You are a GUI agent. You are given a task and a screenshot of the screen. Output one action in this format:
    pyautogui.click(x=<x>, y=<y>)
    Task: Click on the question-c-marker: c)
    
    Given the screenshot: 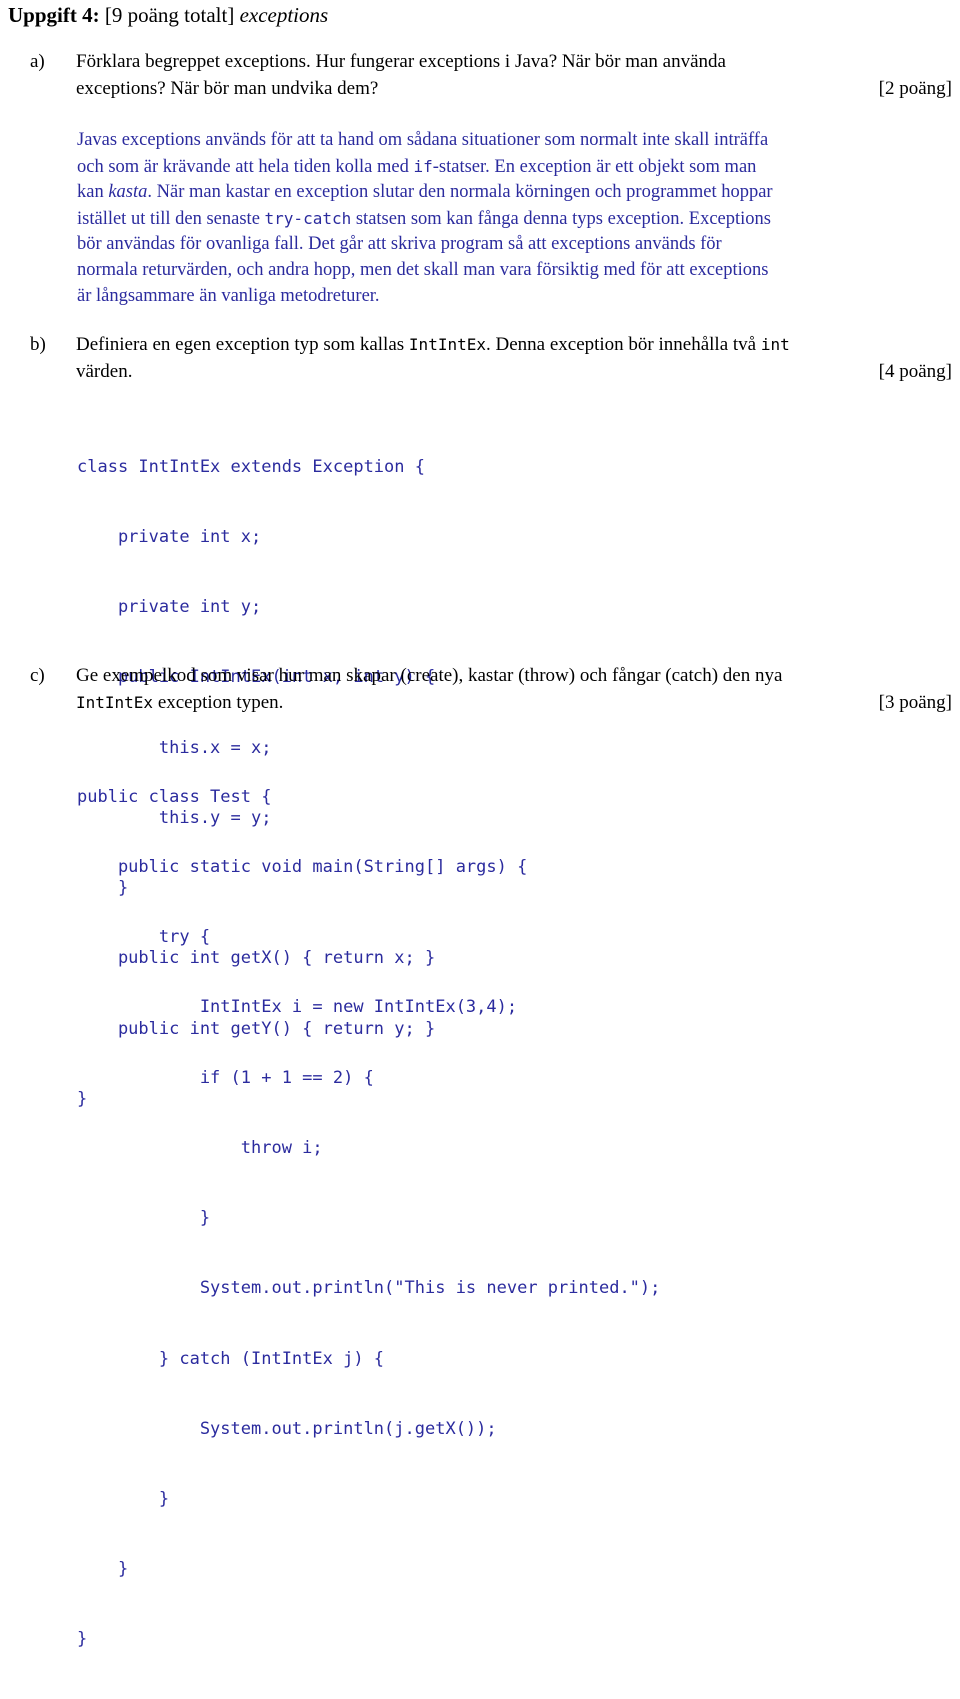 What is the action you would take?
    pyautogui.click(x=37, y=675)
    